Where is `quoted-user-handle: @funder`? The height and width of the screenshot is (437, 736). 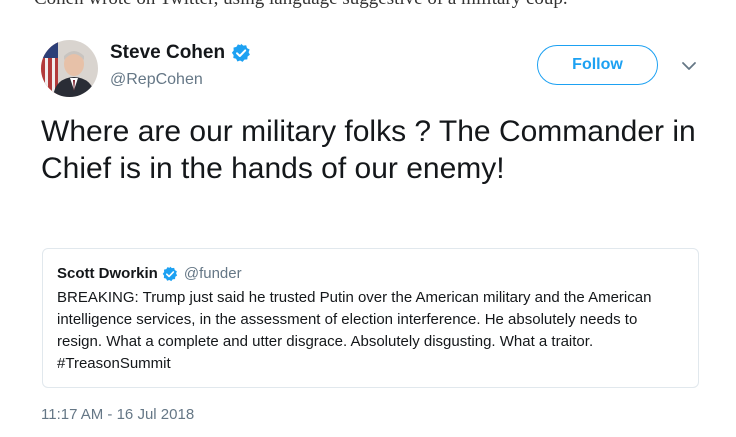 quoted-user-handle: @funder is located at coordinates (212, 273).